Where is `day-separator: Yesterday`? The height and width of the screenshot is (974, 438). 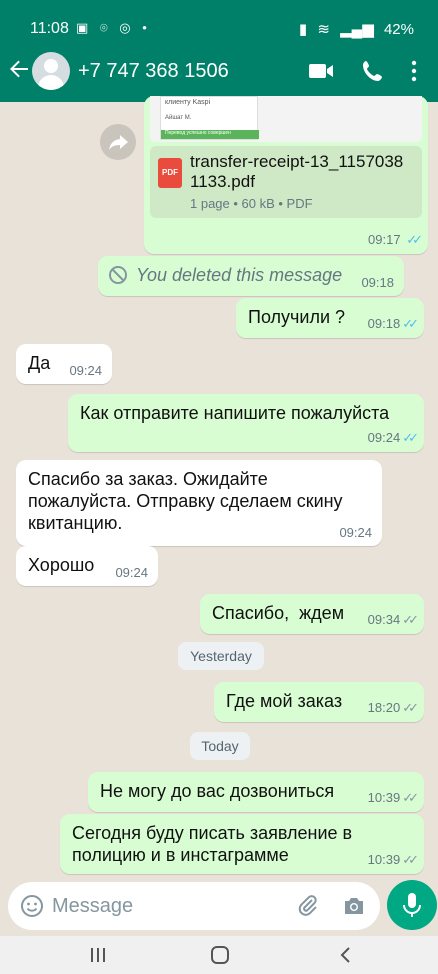
day-separator: Yesterday is located at coordinates (221, 656).